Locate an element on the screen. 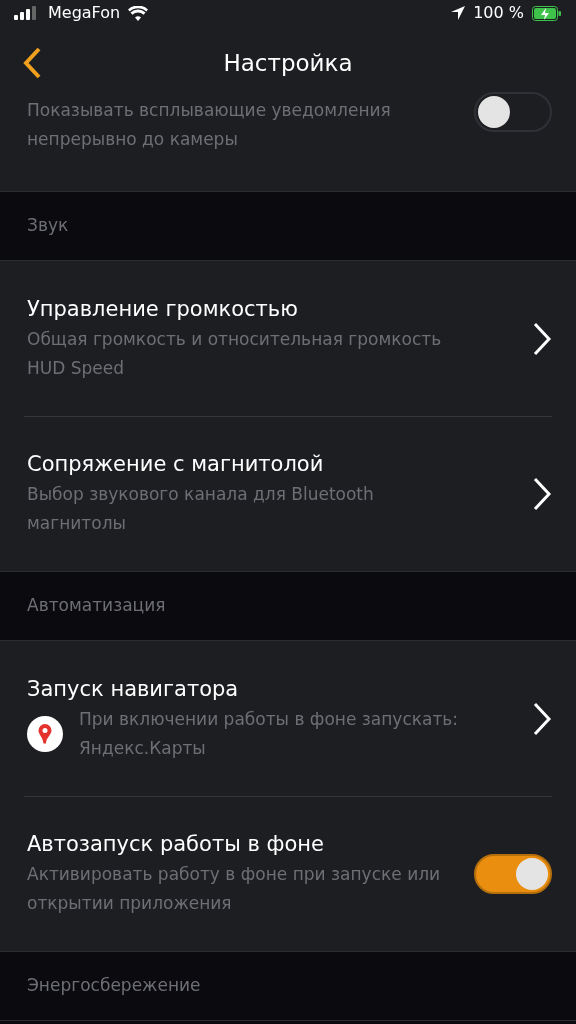  setting-title: Управление громкостью is located at coordinates (163, 309).